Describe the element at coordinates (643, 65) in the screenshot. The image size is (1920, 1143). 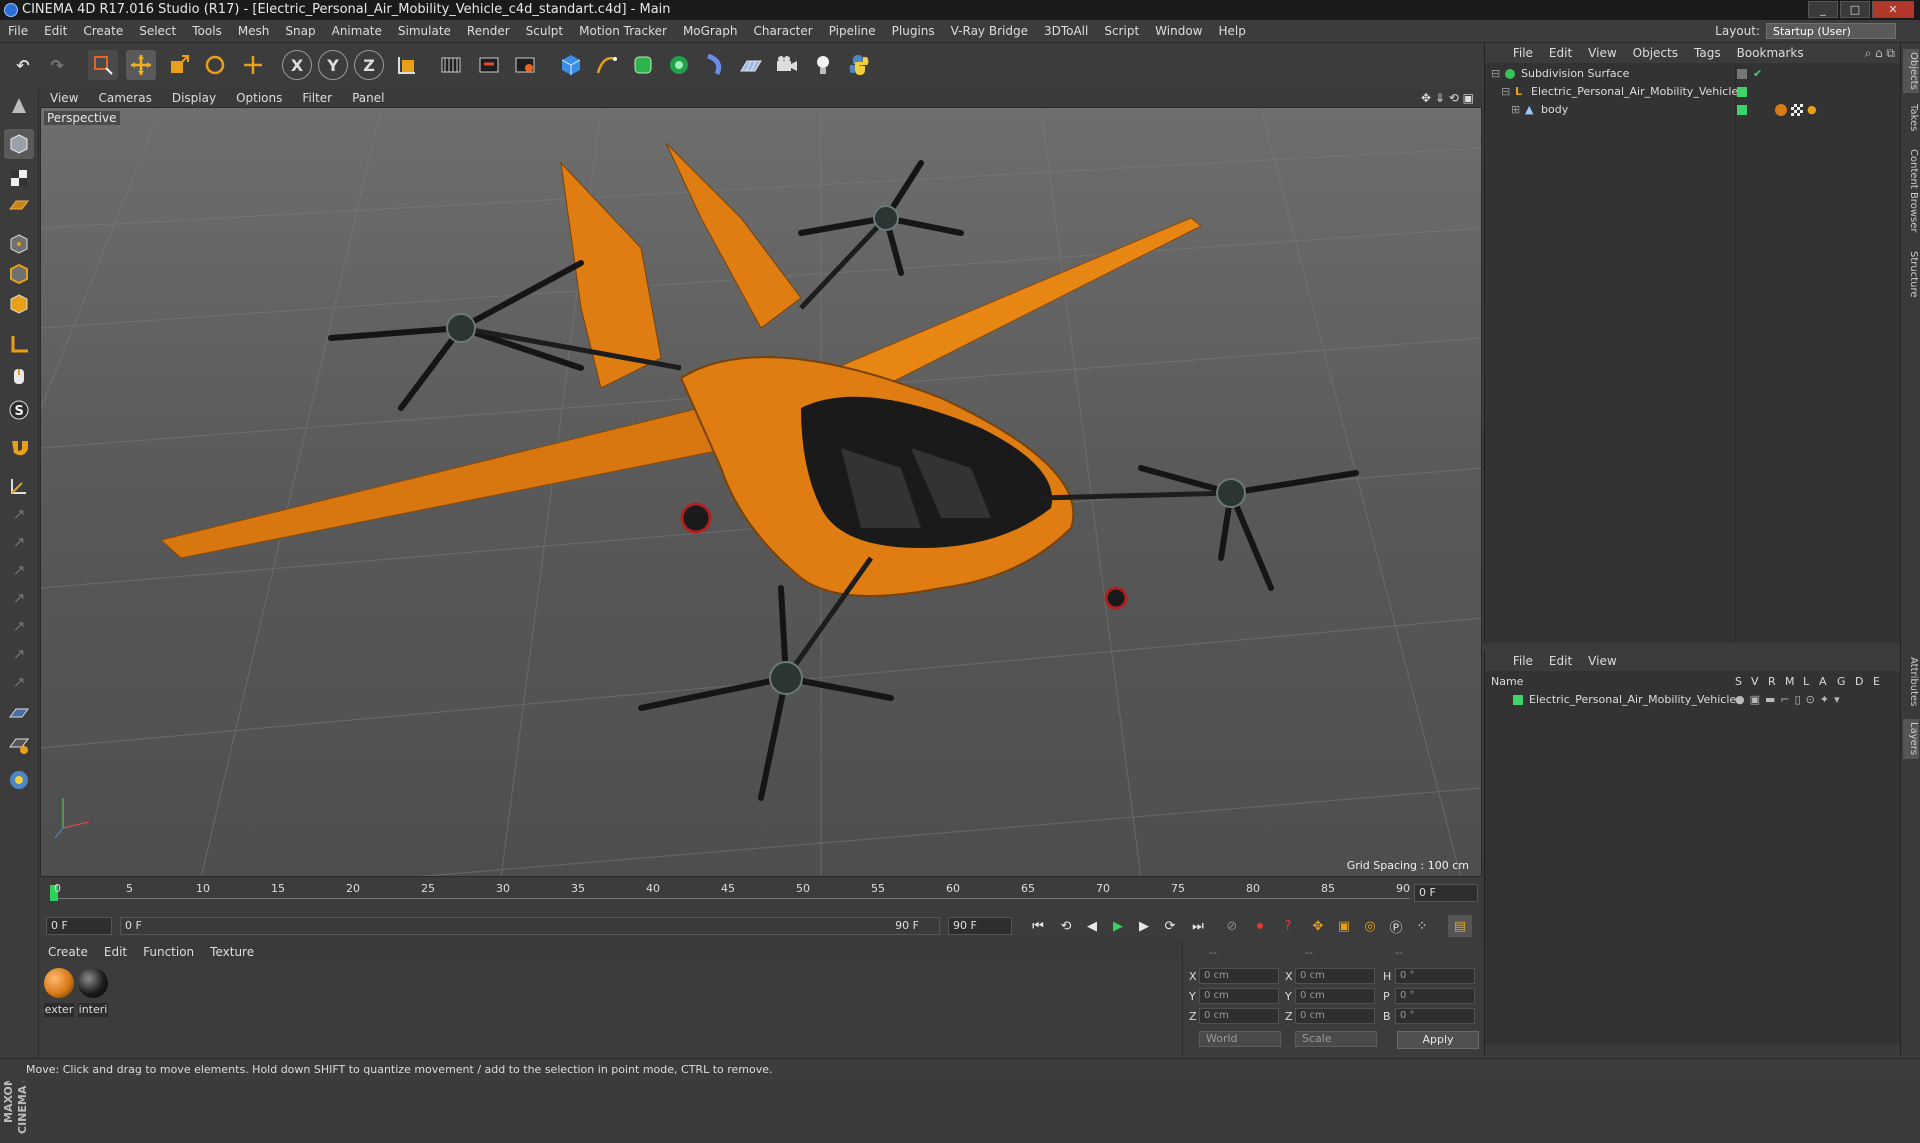
I see `subdivision-surface-icon` at that location.